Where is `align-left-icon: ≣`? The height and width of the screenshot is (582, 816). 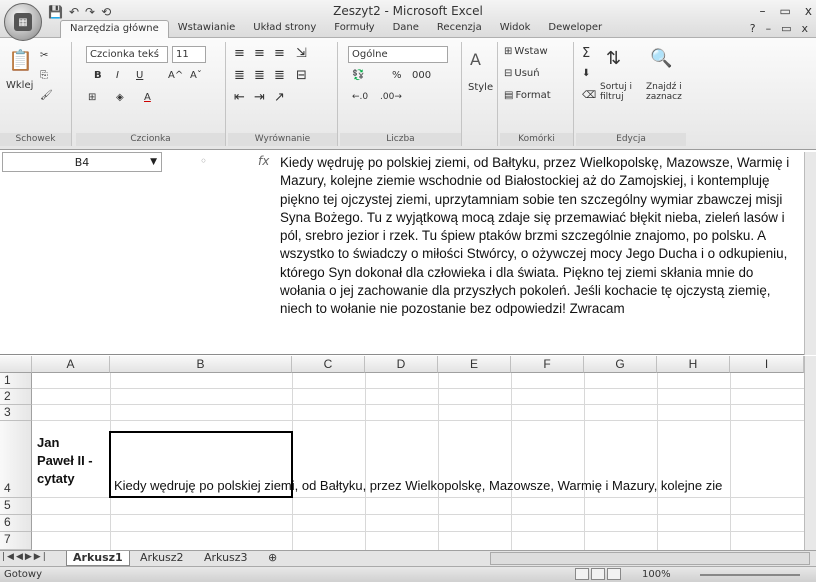
align-left-icon: ≣ is located at coordinates (239, 75).